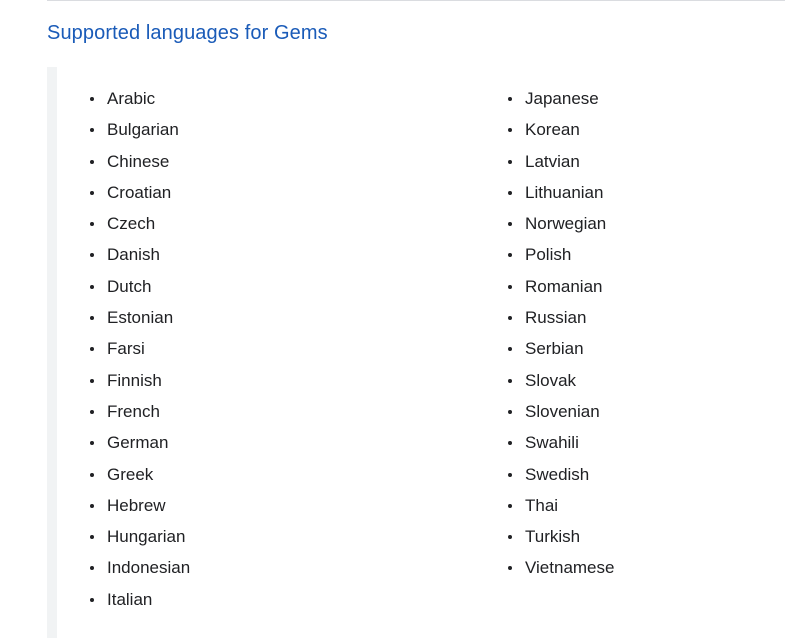 This screenshot has width=785, height=638. What do you see at coordinates (130, 474) in the screenshot?
I see `language-name: Greek` at bounding box center [130, 474].